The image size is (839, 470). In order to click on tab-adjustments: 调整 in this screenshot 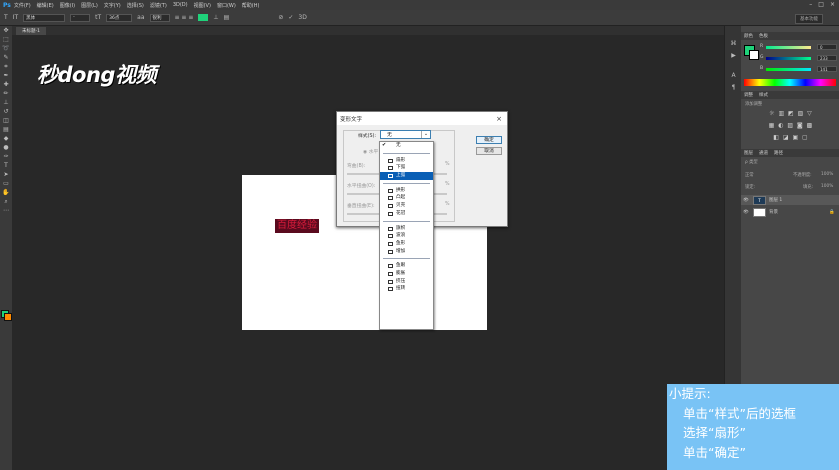, I will do `click(748, 95)`.